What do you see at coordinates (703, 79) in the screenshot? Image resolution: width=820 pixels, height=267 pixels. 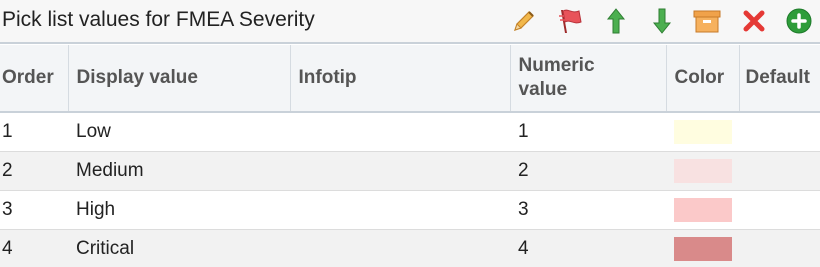 I see `column-header-color: Color` at bounding box center [703, 79].